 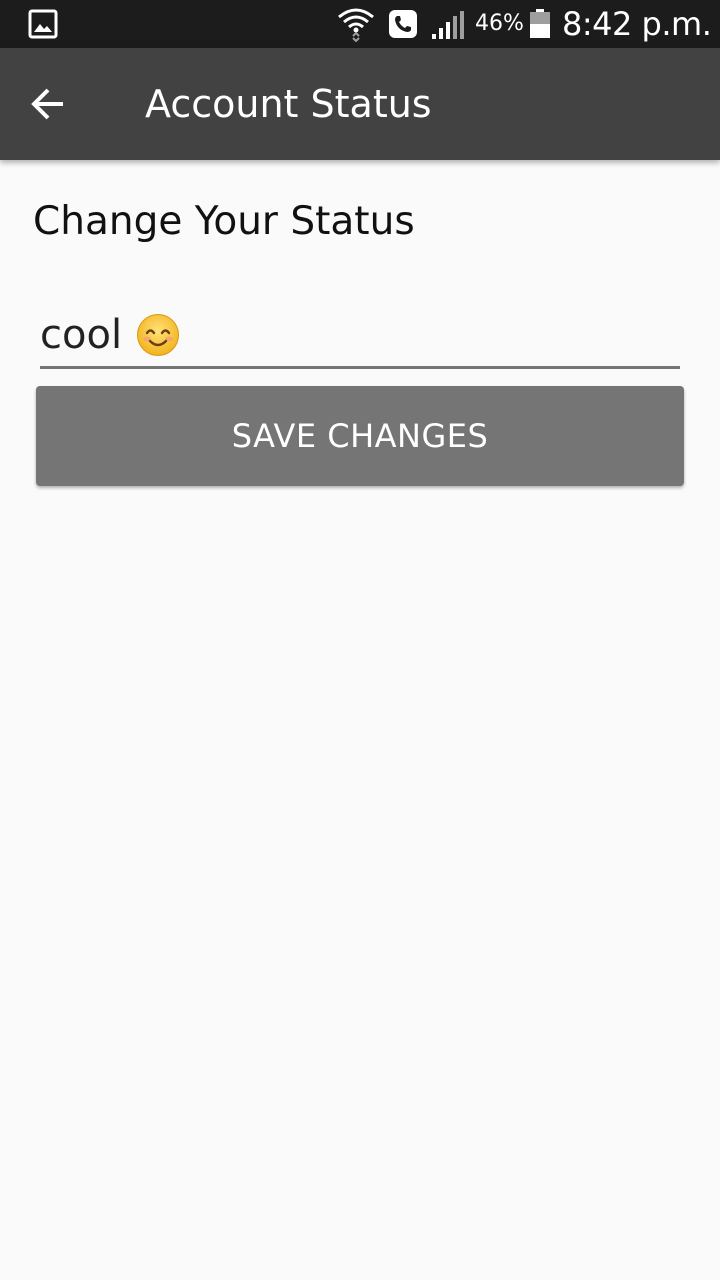 I want to click on section-title: Change Your Status, so click(x=224, y=221).